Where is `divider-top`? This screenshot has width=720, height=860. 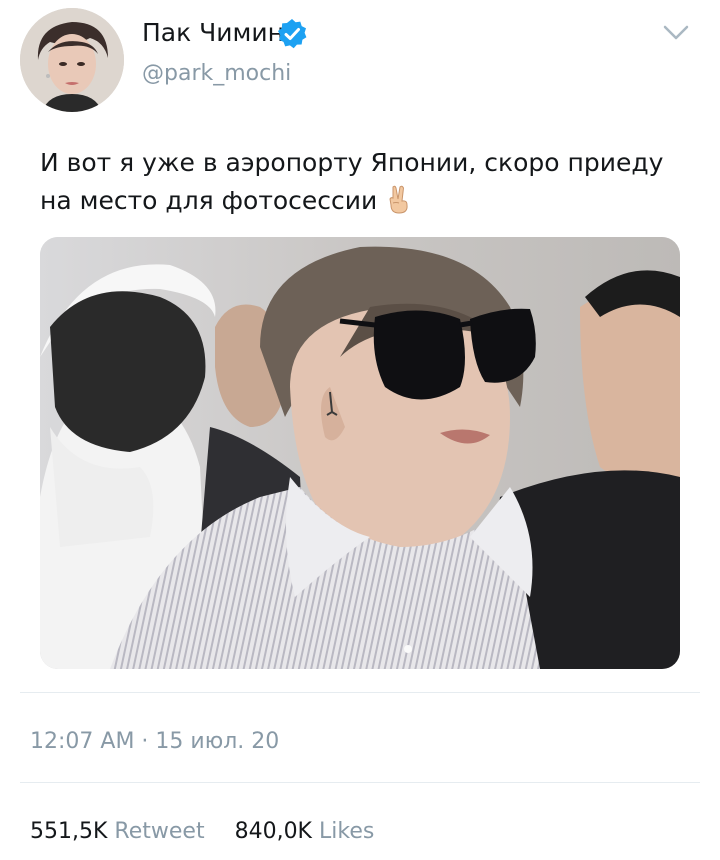
divider-top is located at coordinates (360, 692).